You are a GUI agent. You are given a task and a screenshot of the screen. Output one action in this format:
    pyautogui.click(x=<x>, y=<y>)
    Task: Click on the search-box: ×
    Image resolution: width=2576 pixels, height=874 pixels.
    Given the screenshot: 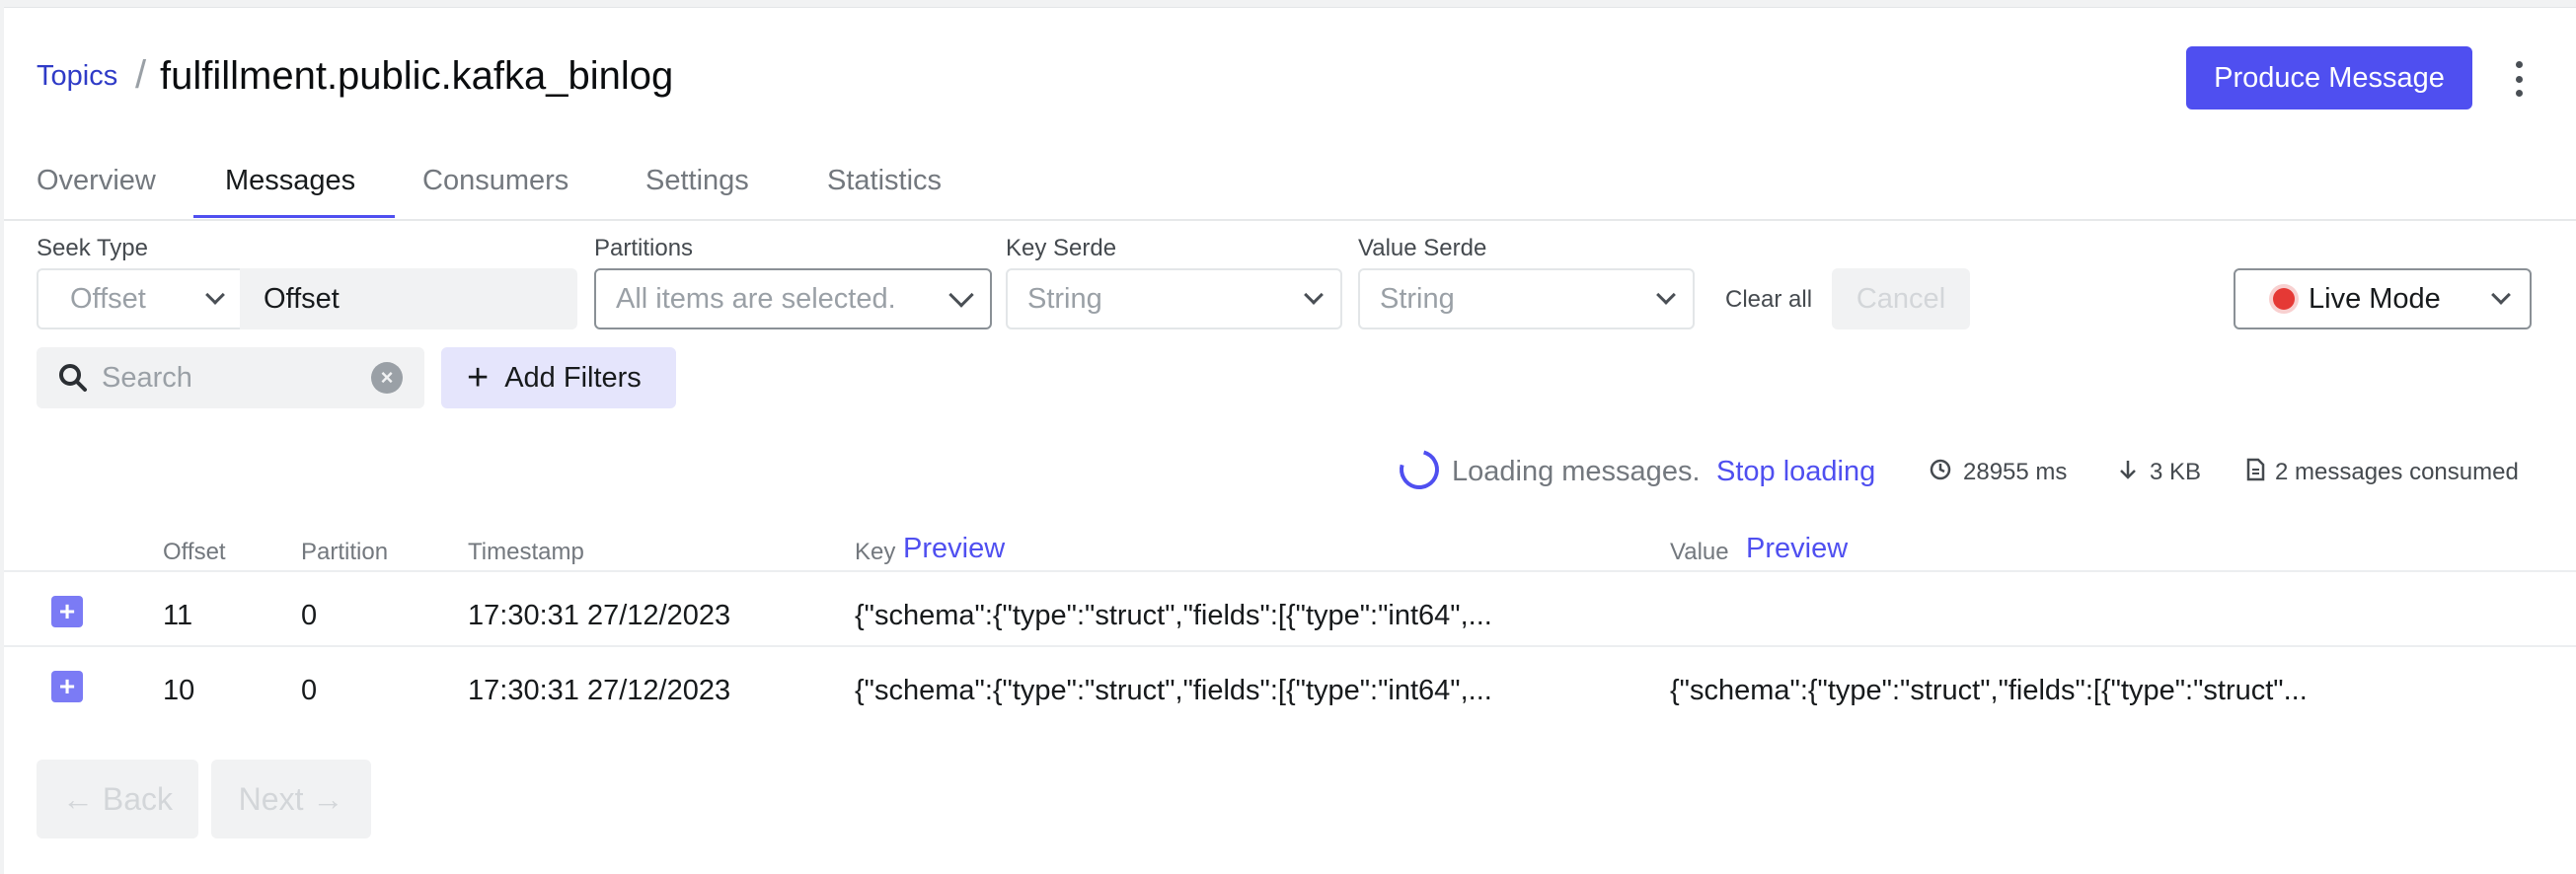 What is the action you would take?
    pyautogui.click(x=230, y=377)
    